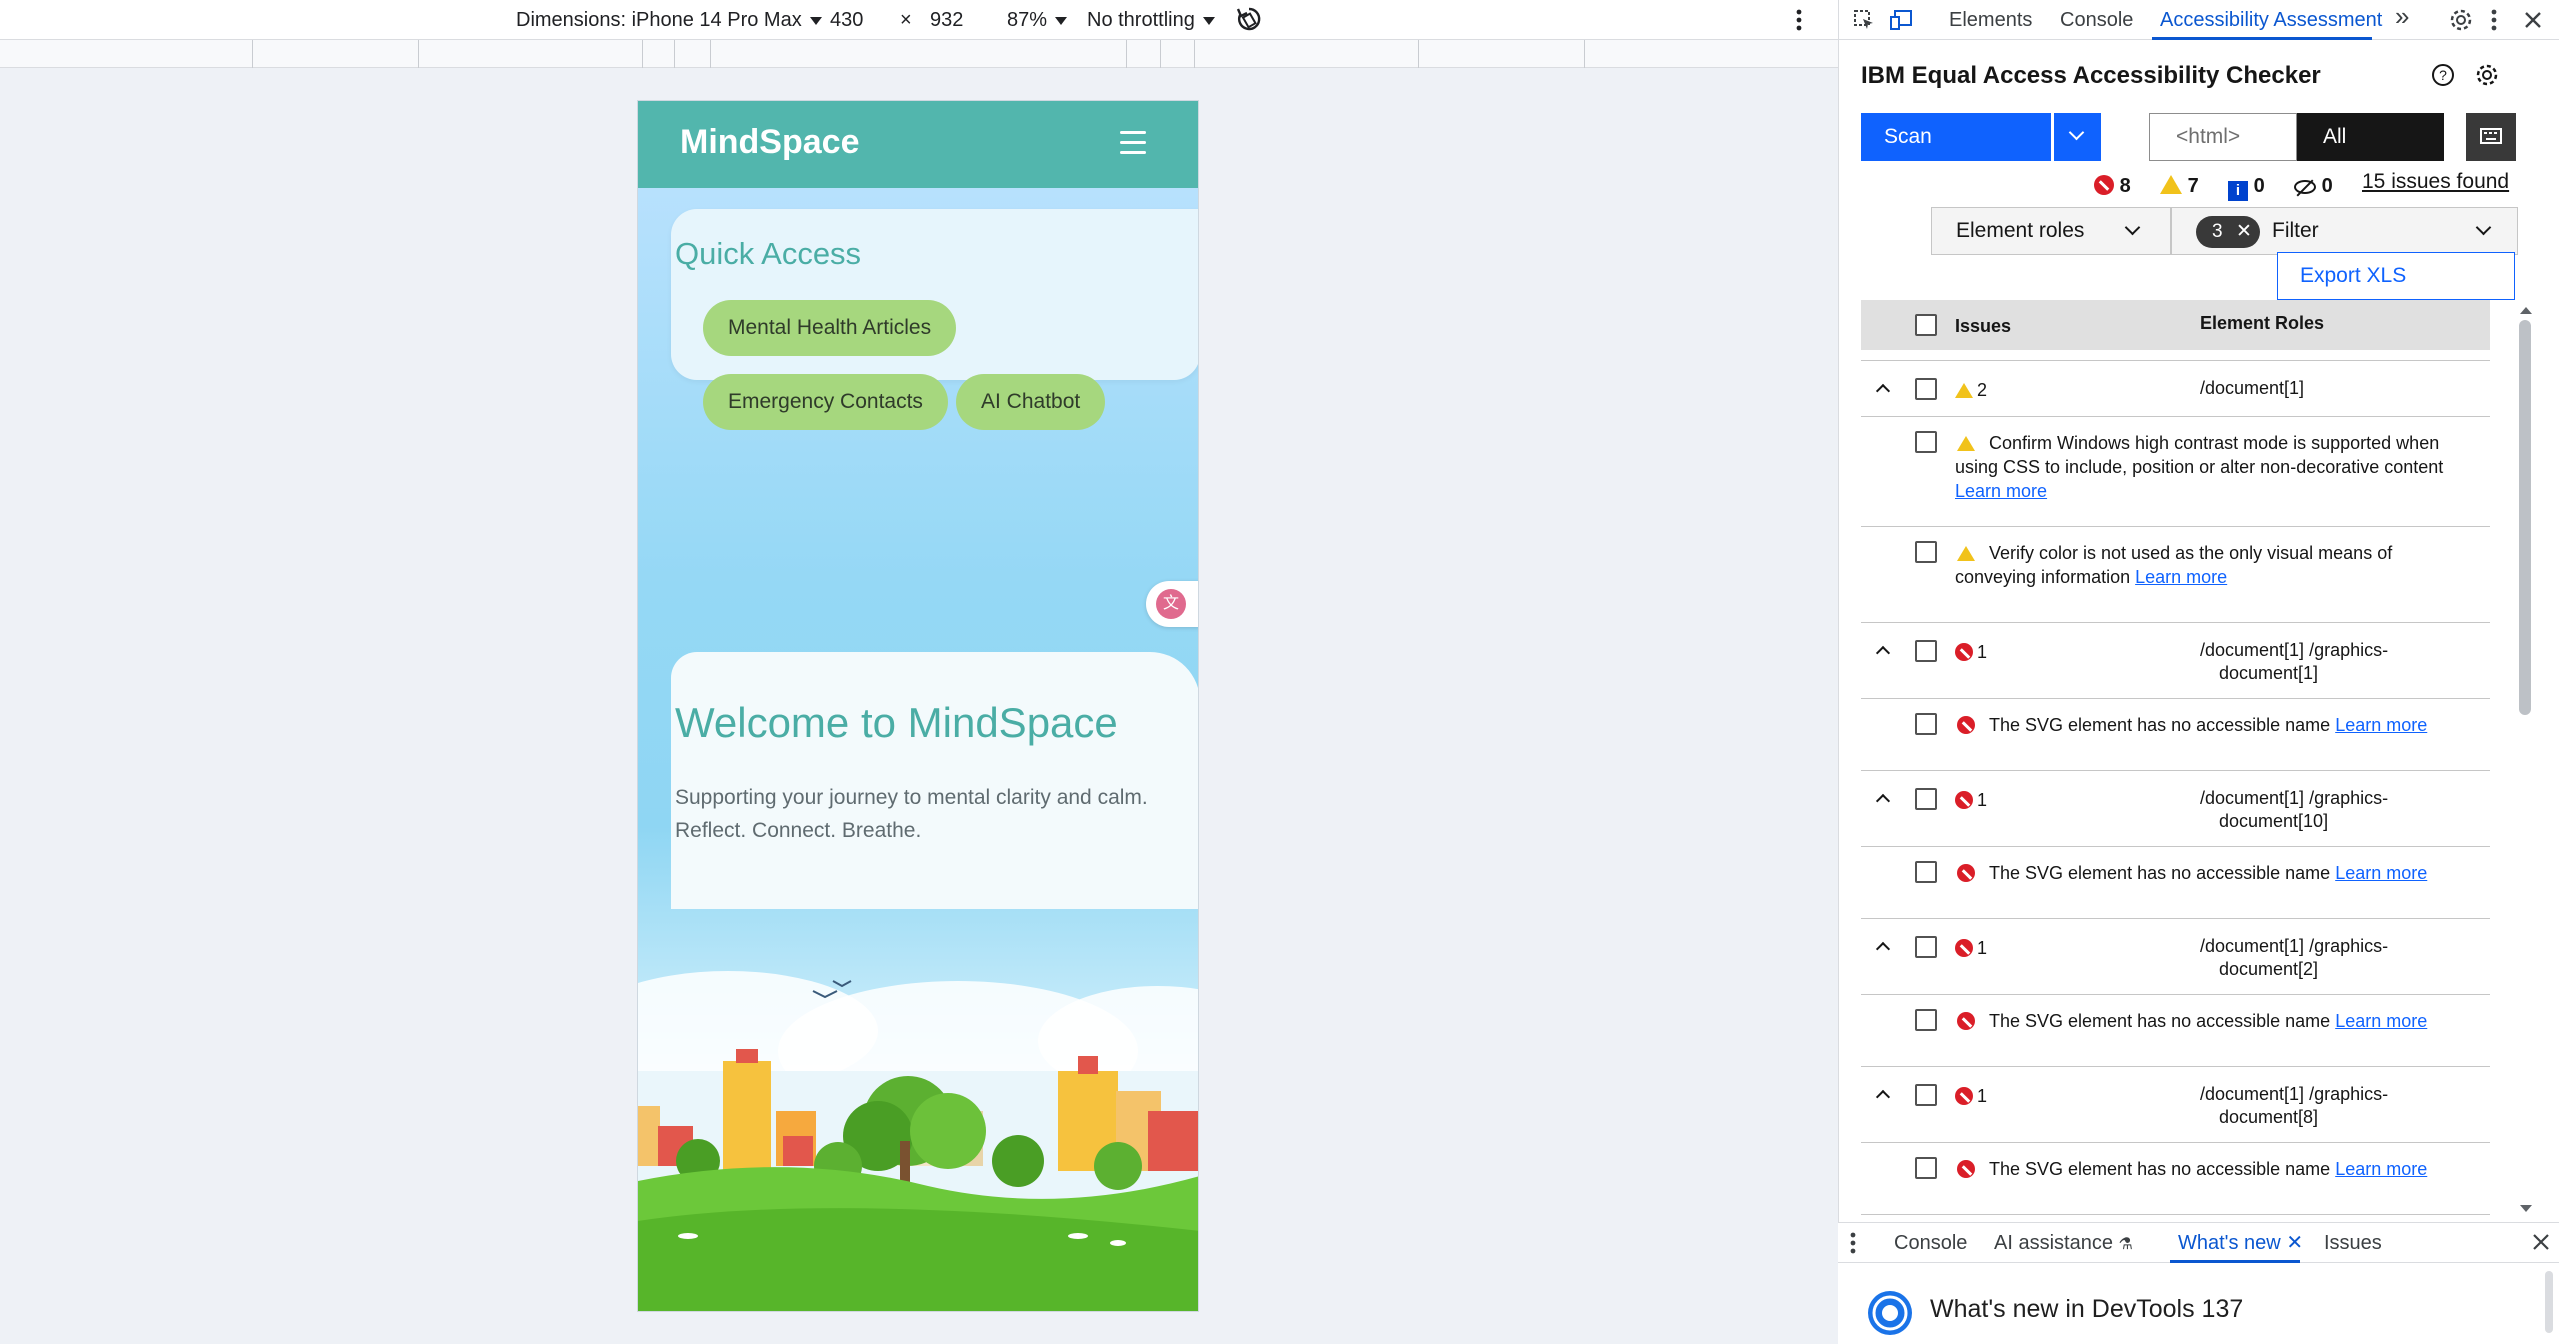 This screenshot has height=1344, width=2559. Describe the element at coordinates (2541, 1242) in the screenshot. I see `close-drawer-icon` at that location.